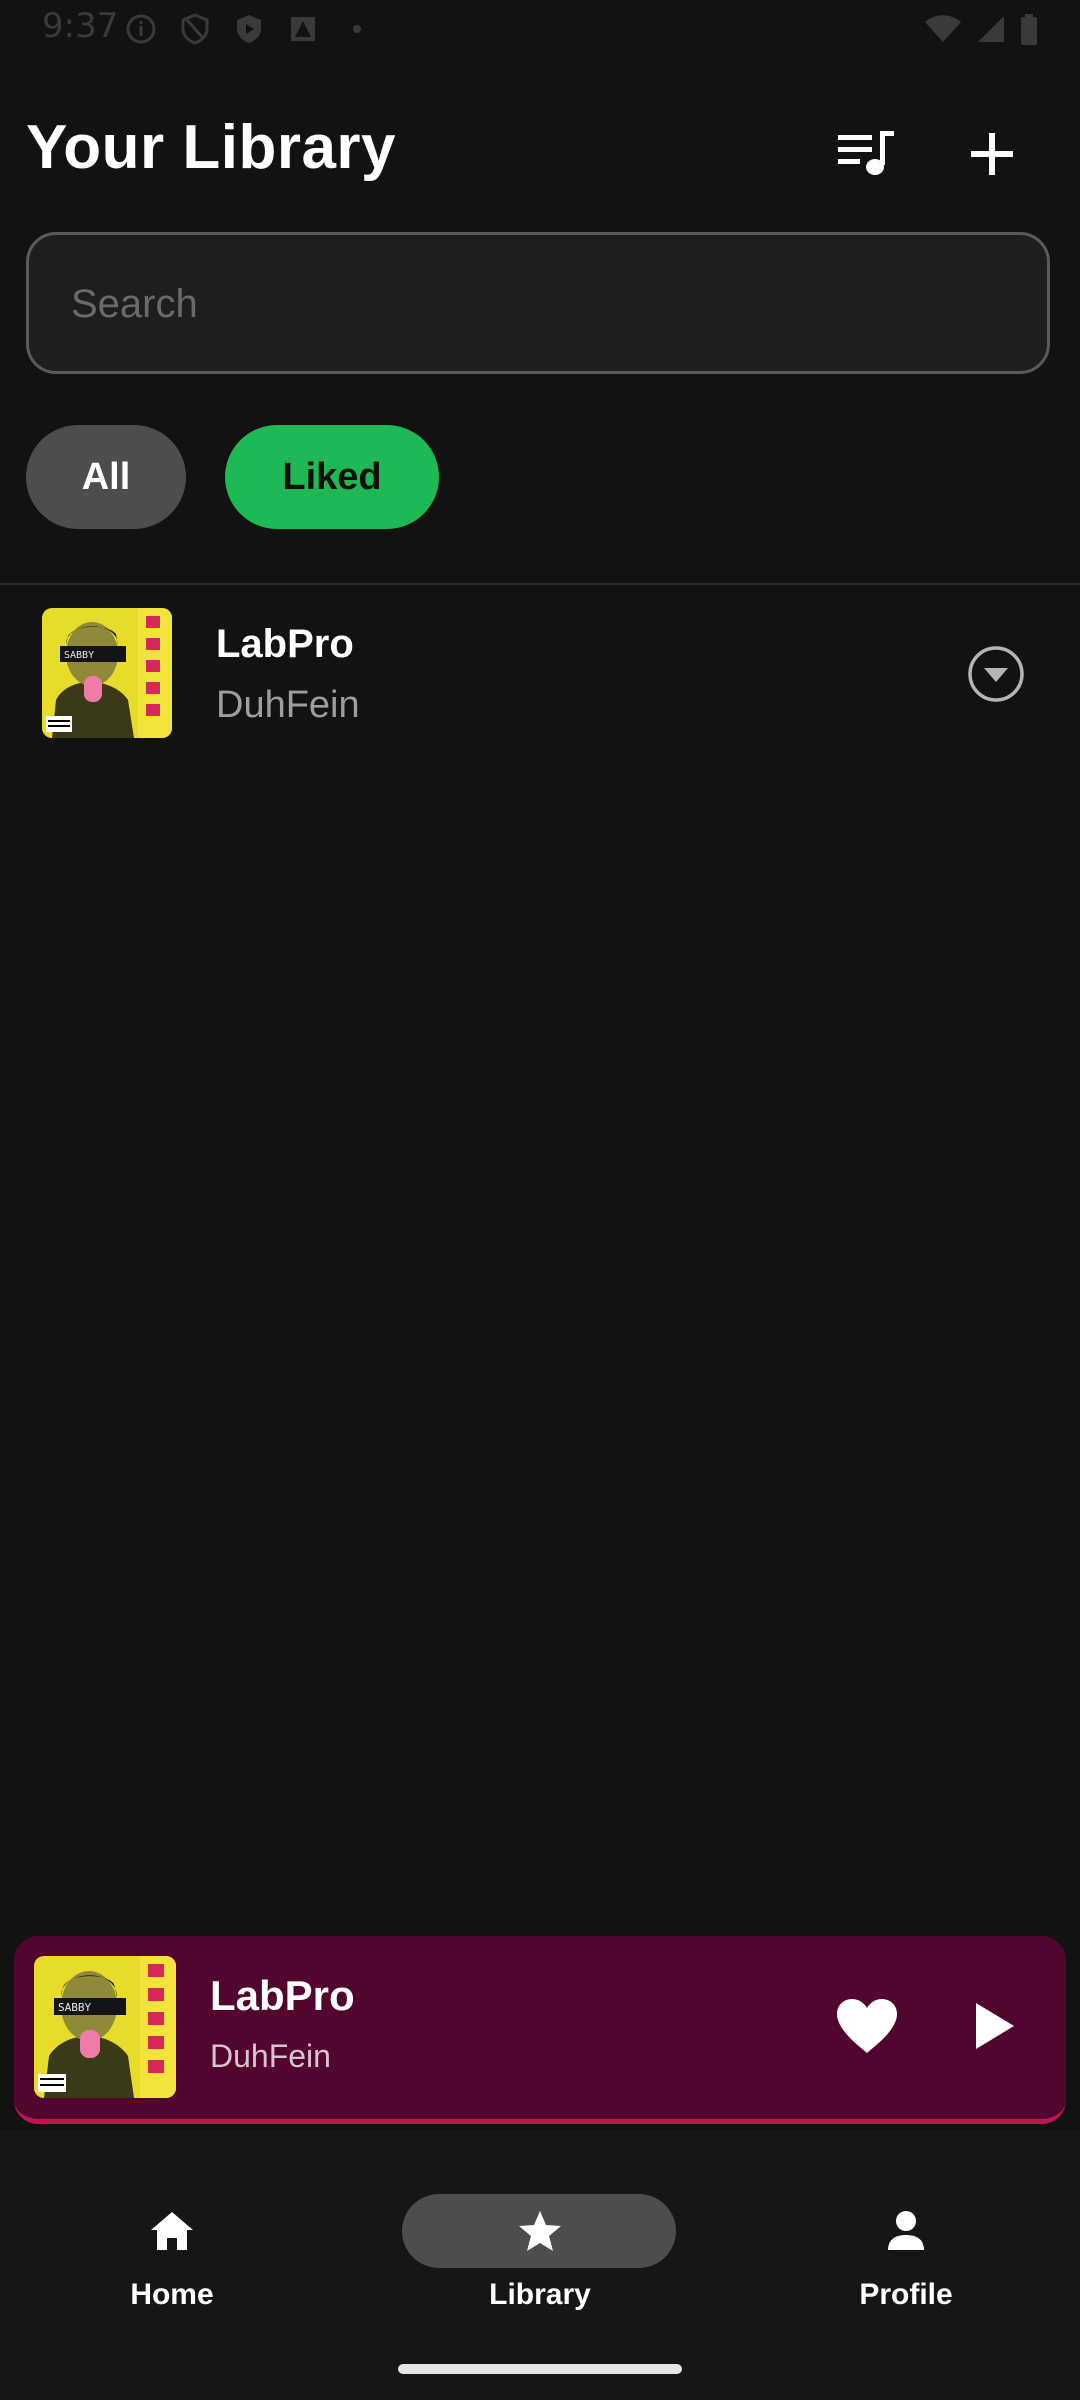 The height and width of the screenshot is (2400, 1080). I want to click on queue-button, so click(866, 156).